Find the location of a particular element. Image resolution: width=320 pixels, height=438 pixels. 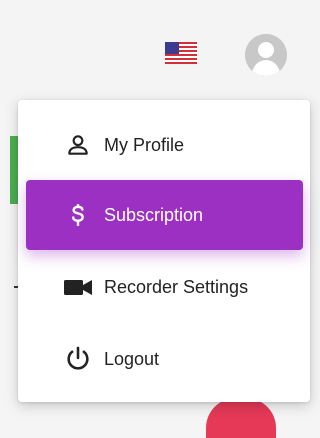

menu-item-recorder-settings: Recorder Settings is located at coordinates (164, 287).